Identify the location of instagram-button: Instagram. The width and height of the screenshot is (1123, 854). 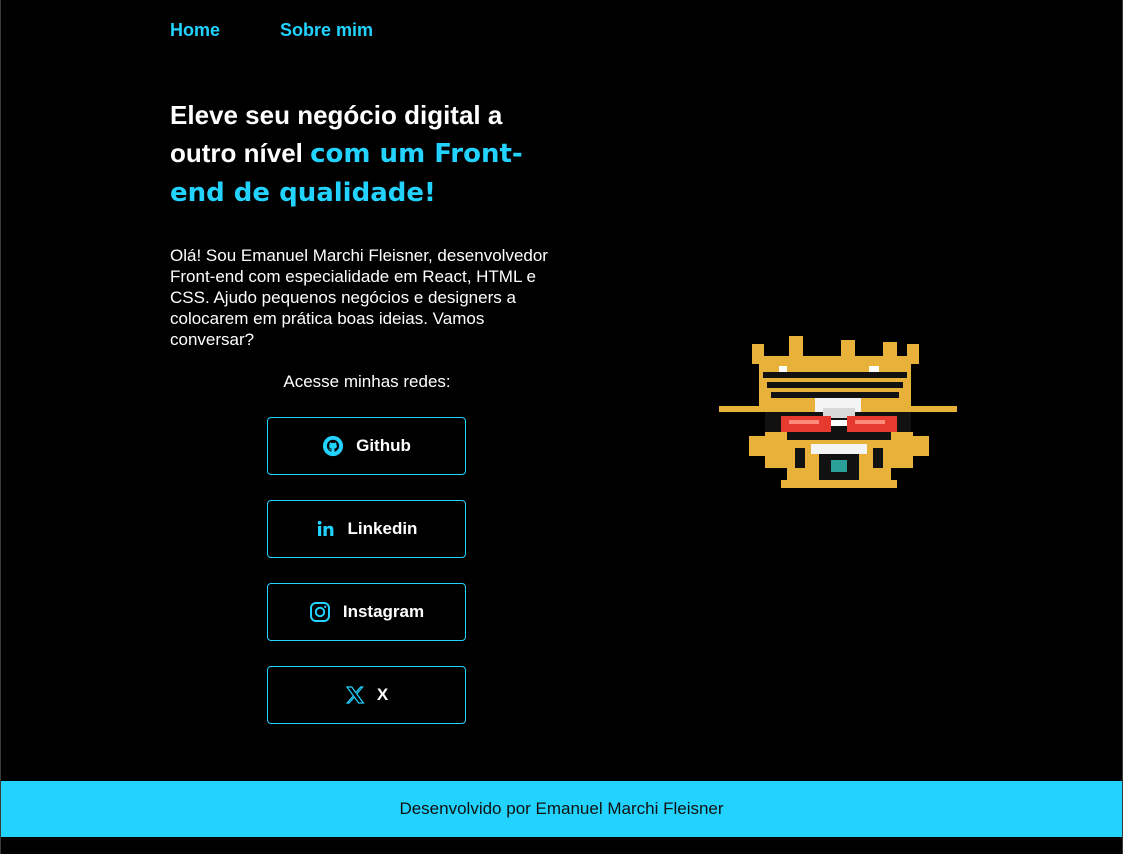
(366, 612).